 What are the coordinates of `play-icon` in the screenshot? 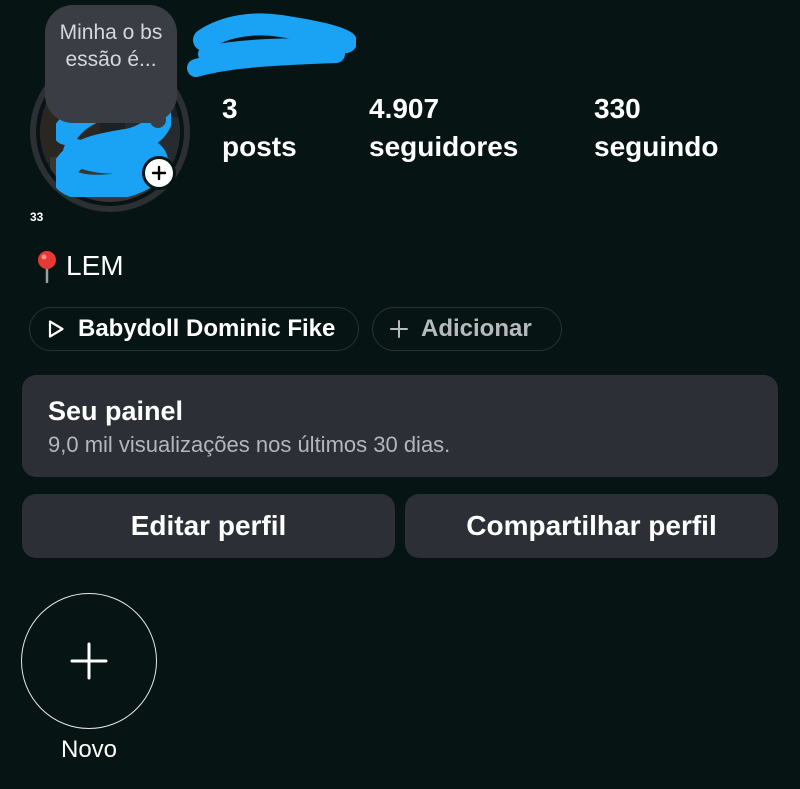 It's located at (56, 329).